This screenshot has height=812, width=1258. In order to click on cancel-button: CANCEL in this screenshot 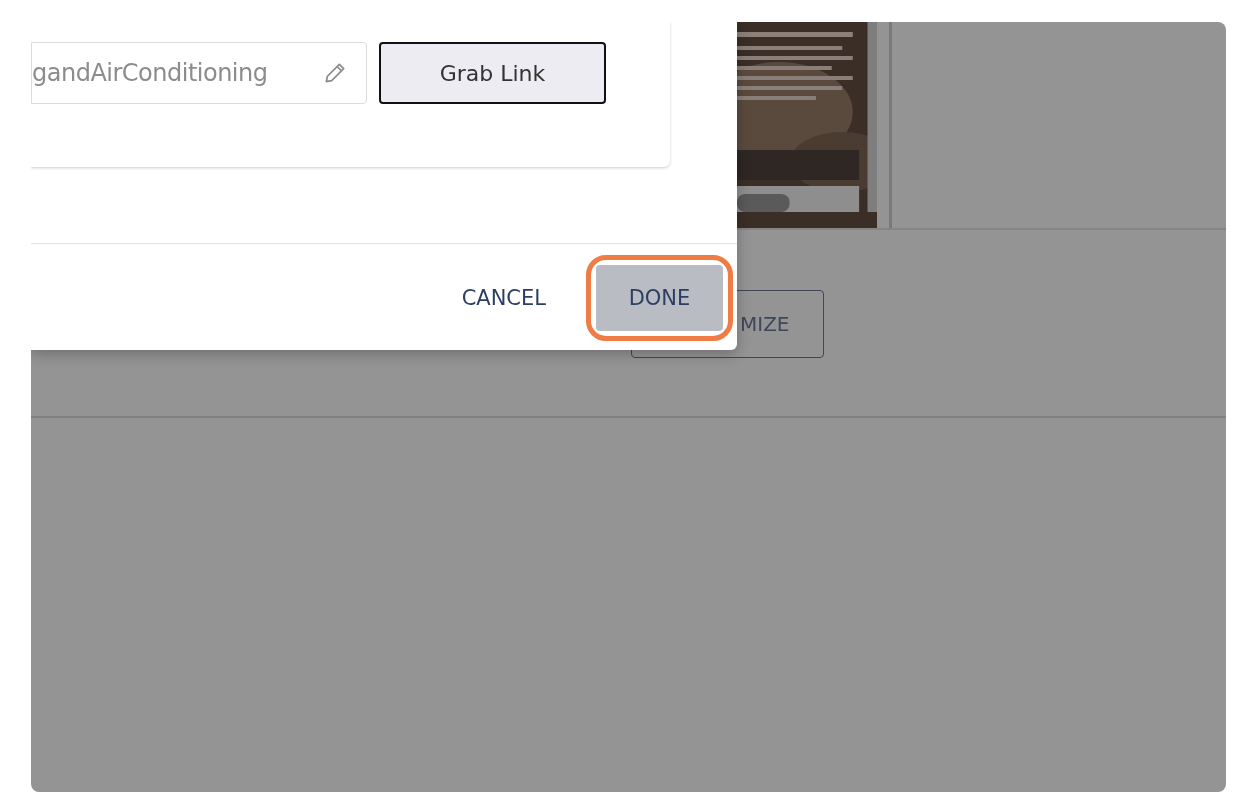, I will do `click(503, 297)`.